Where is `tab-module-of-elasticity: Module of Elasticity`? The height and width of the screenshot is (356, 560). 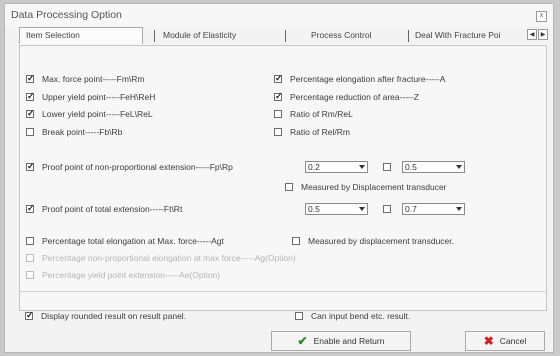 tab-module-of-elasticity: Module of Elasticity is located at coordinates (226, 35).